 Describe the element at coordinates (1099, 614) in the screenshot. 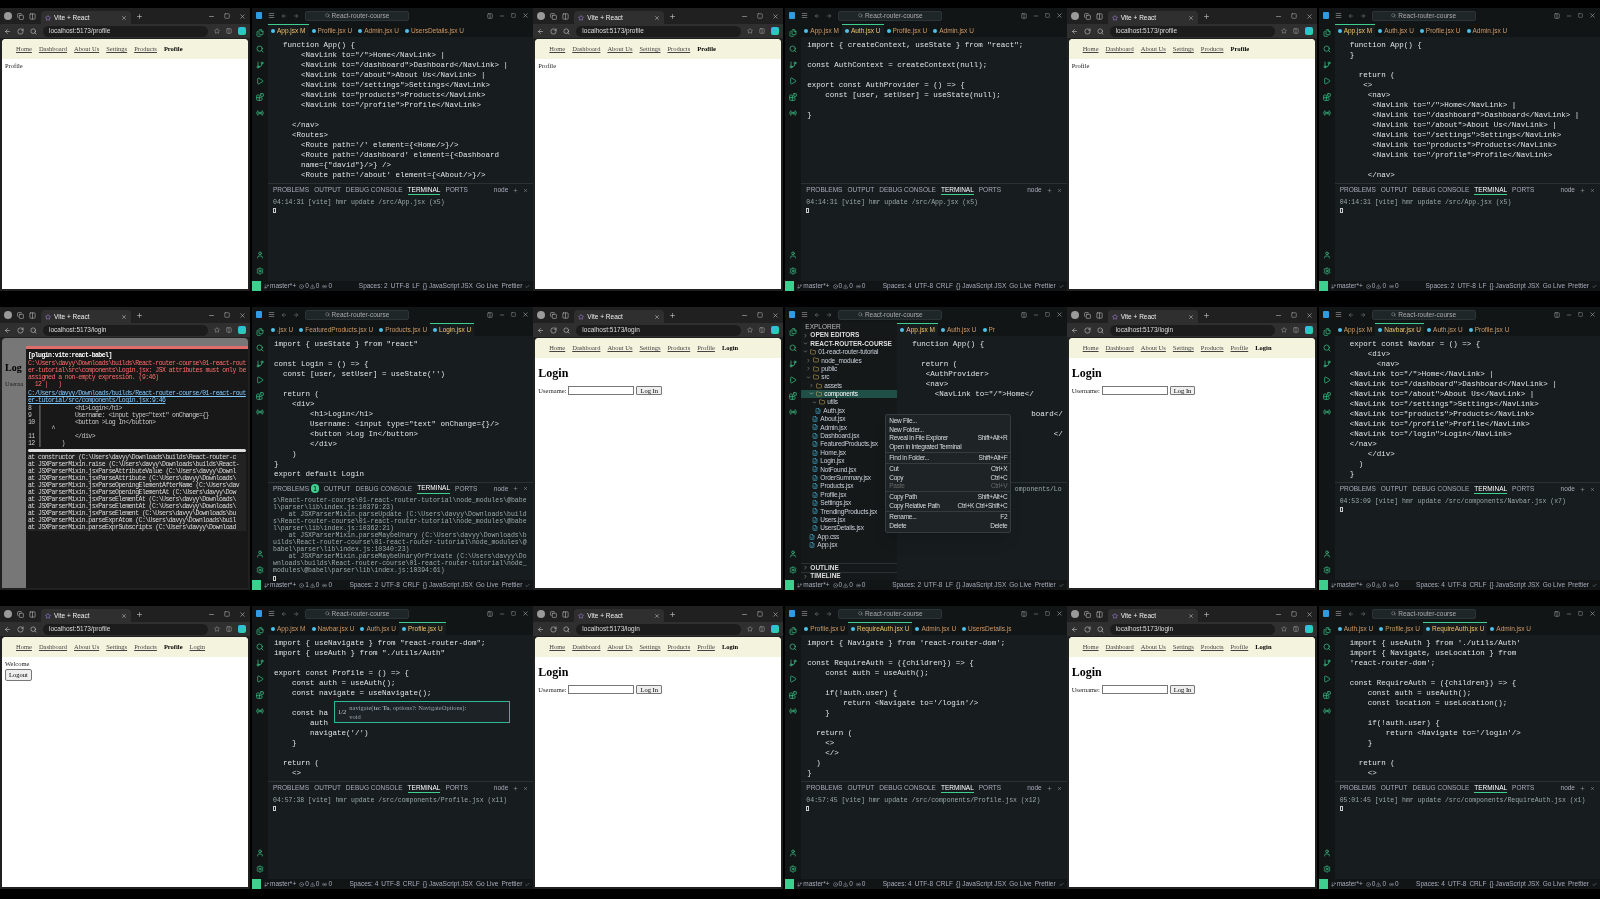

I see `tab-actions-icon` at that location.